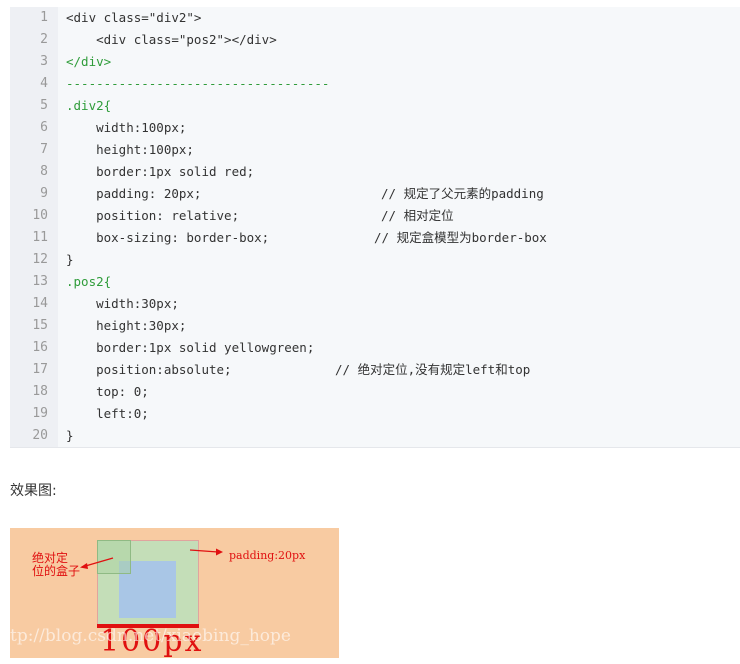 This screenshot has height=664, width=740. I want to click on absolute-box-label-line2: 位的盒子, so click(56, 571).